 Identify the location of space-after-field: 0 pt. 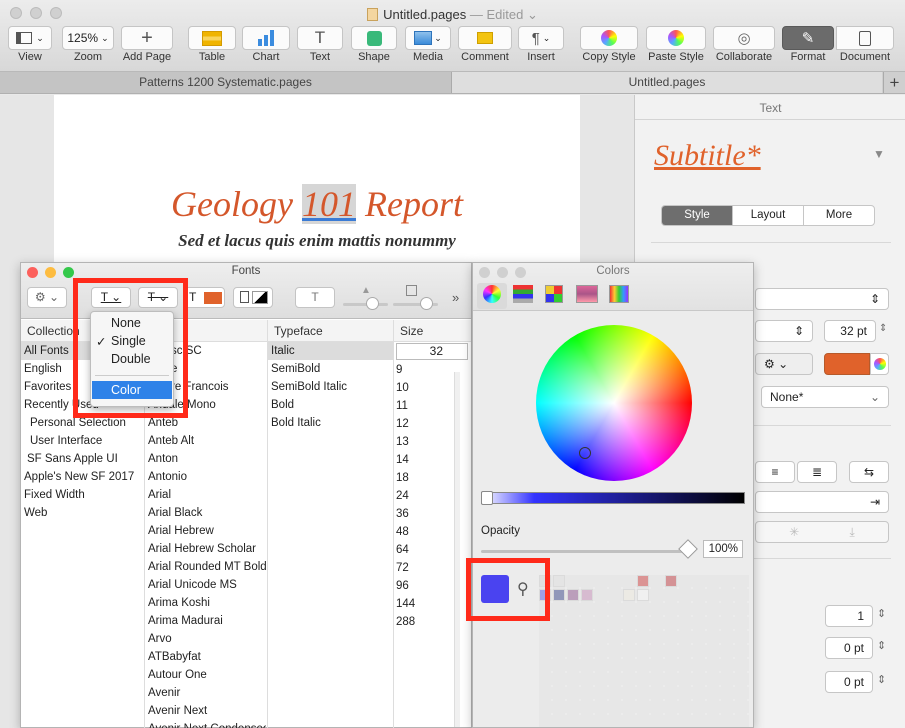
(849, 682).